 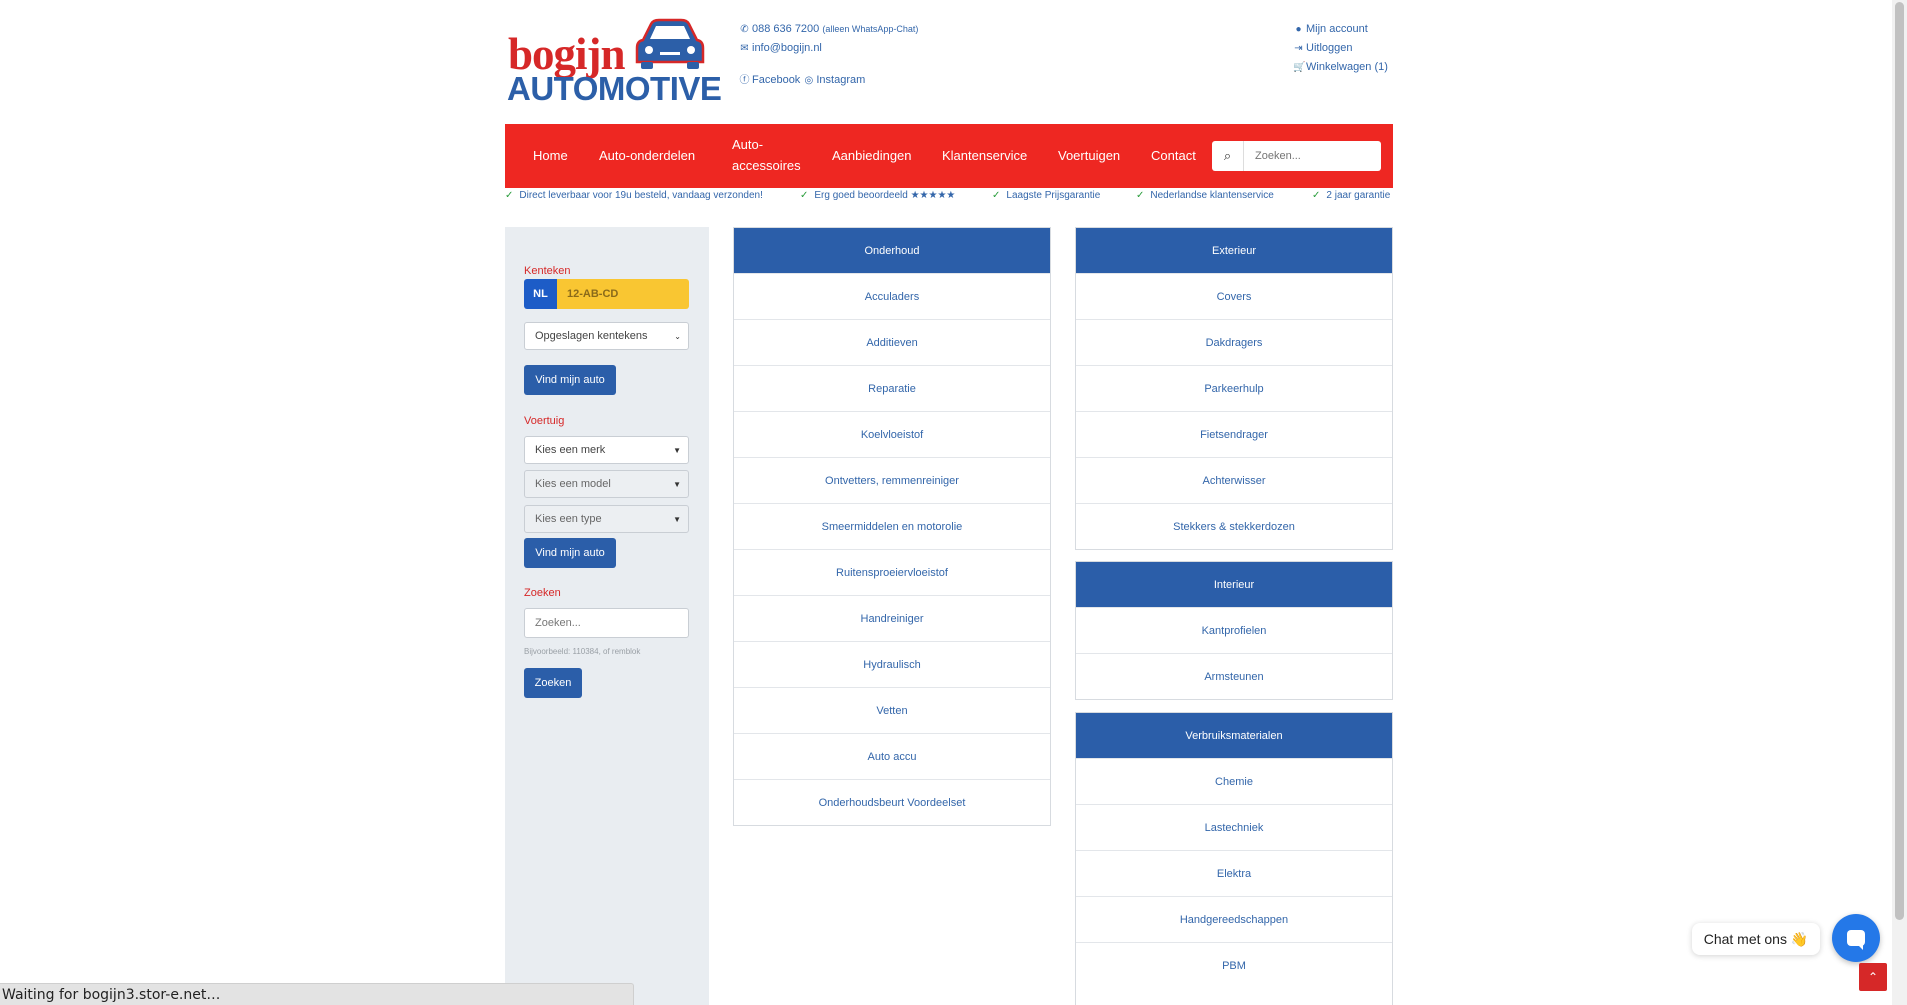 What do you see at coordinates (872, 155) in the screenshot?
I see `nav-aanbiedingen: Aanbiedingen` at bounding box center [872, 155].